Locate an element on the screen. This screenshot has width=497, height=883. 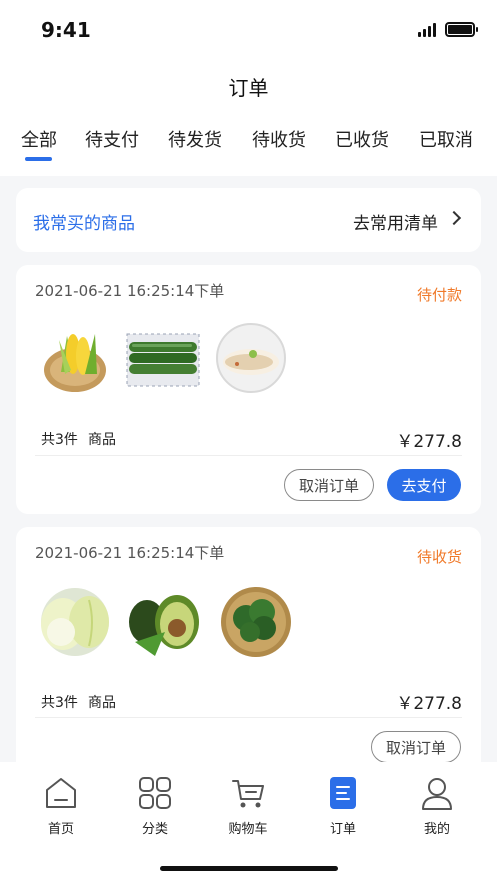
tab-cancelled: 已取消 is located at coordinates (446, 139).